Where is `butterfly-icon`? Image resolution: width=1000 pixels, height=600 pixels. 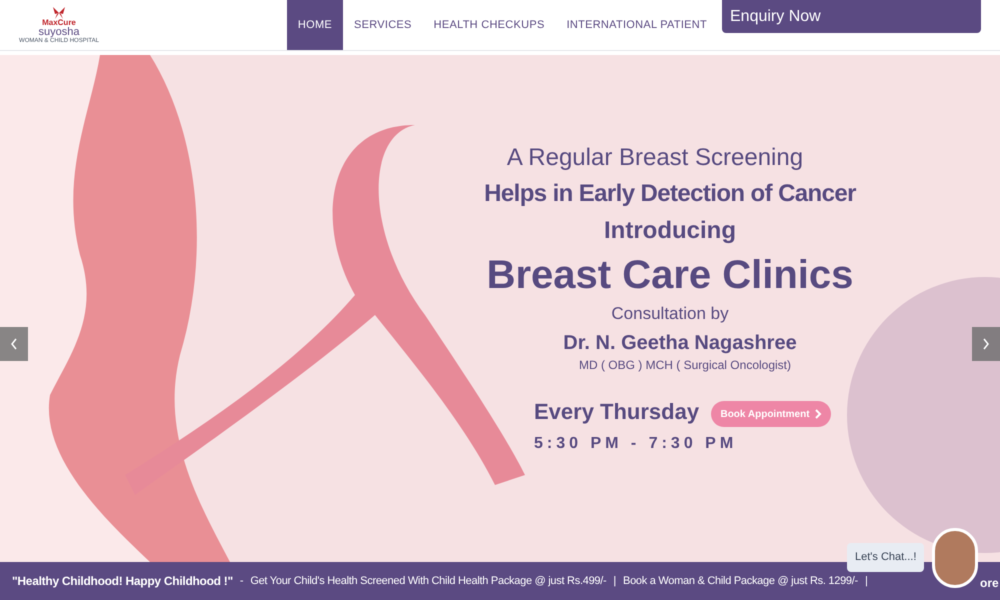
butterfly-icon is located at coordinates (59, 12).